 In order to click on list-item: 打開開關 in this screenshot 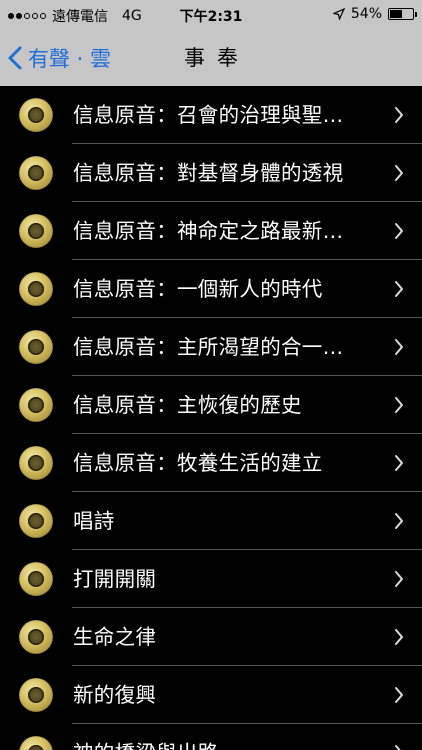, I will do `click(211, 579)`.